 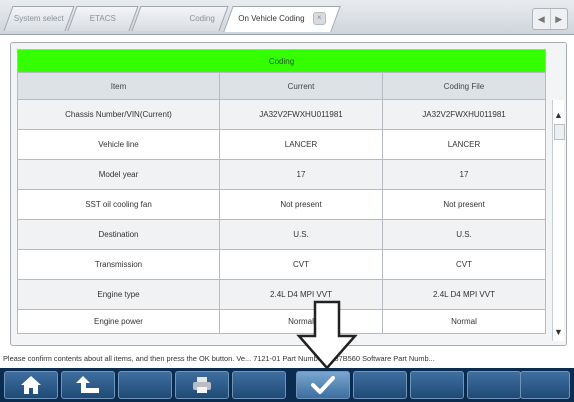 What do you see at coordinates (287, 385) in the screenshot?
I see `bottom-toolbar` at bounding box center [287, 385].